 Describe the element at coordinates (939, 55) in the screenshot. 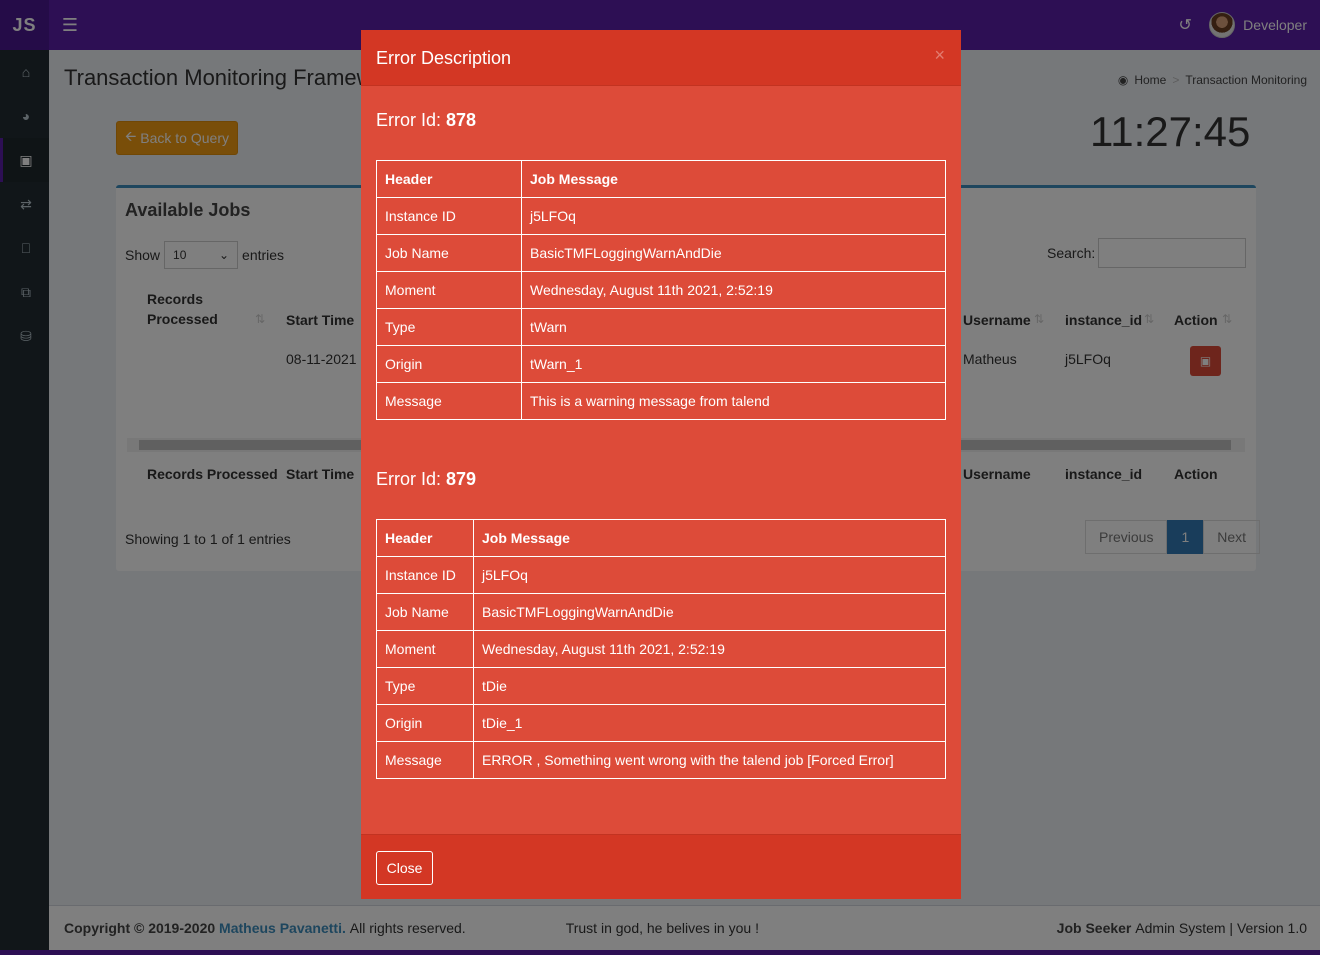

I see `close-icon: ×` at that location.